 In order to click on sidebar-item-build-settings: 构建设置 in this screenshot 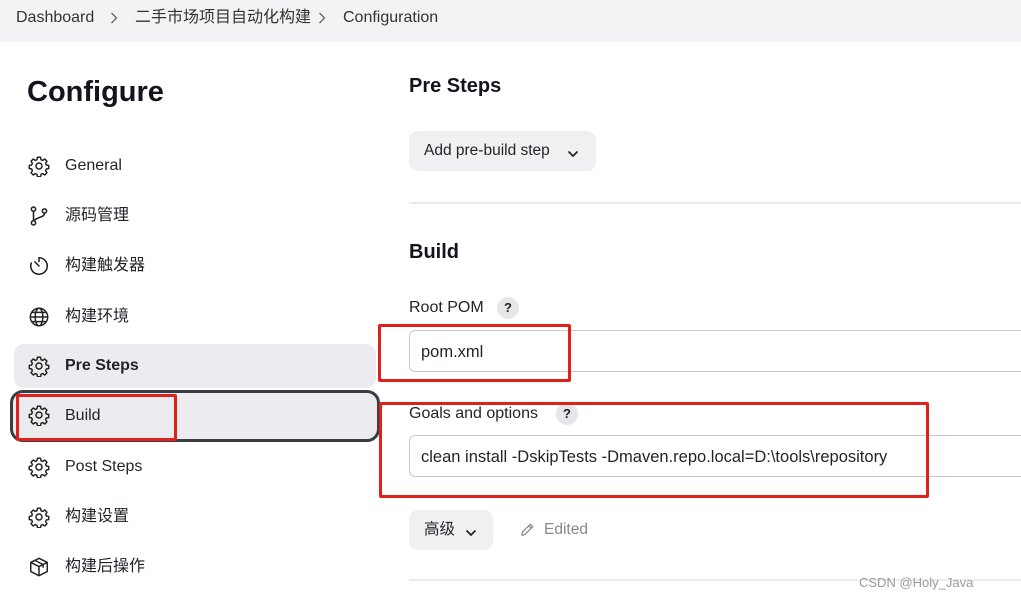, I will do `click(195, 517)`.